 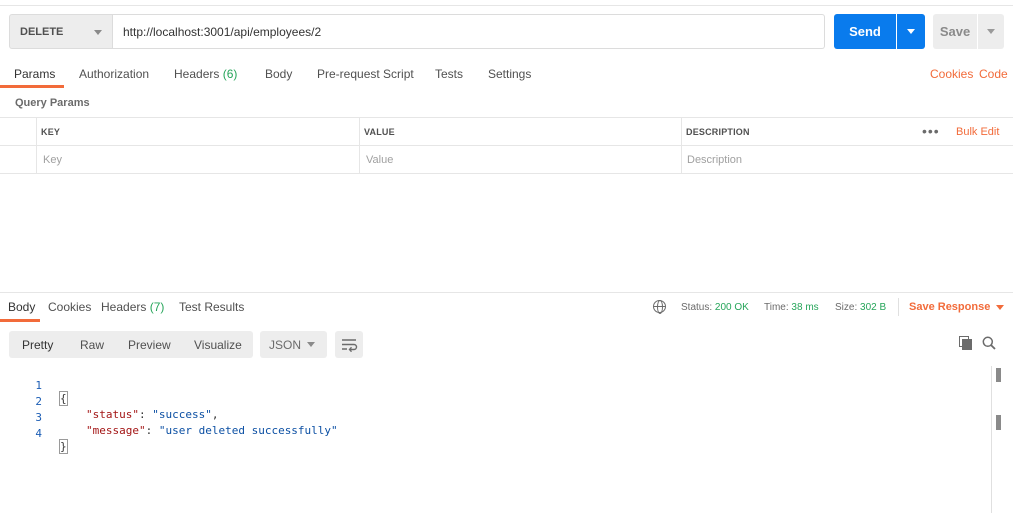 What do you see at coordinates (124, 307) in the screenshot?
I see `response-tab-headers-label: Headers` at bounding box center [124, 307].